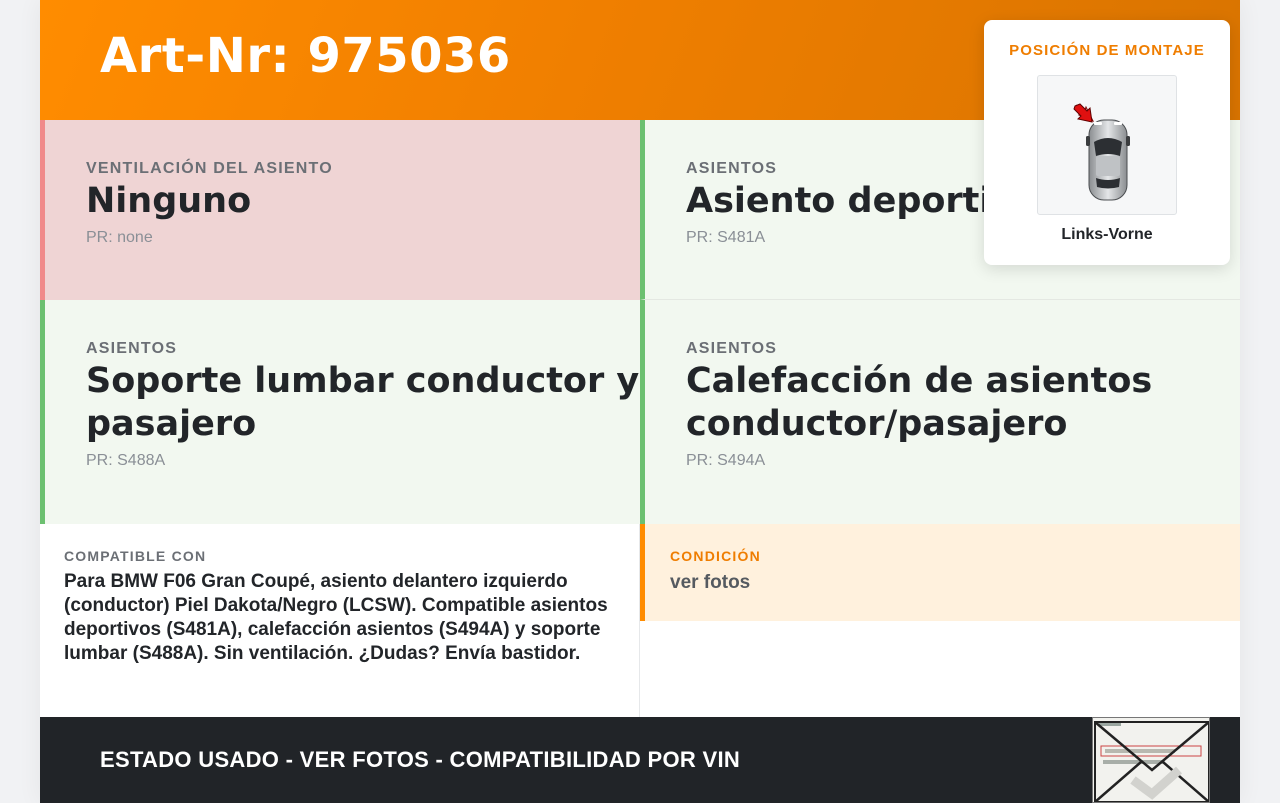 Image resolution: width=1280 pixels, height=803 pixels. What do you see at coordinates (305, 56) in the screenshot?
I see `article-number: Art-Nr: 975036` at bounding box center [305, 56].